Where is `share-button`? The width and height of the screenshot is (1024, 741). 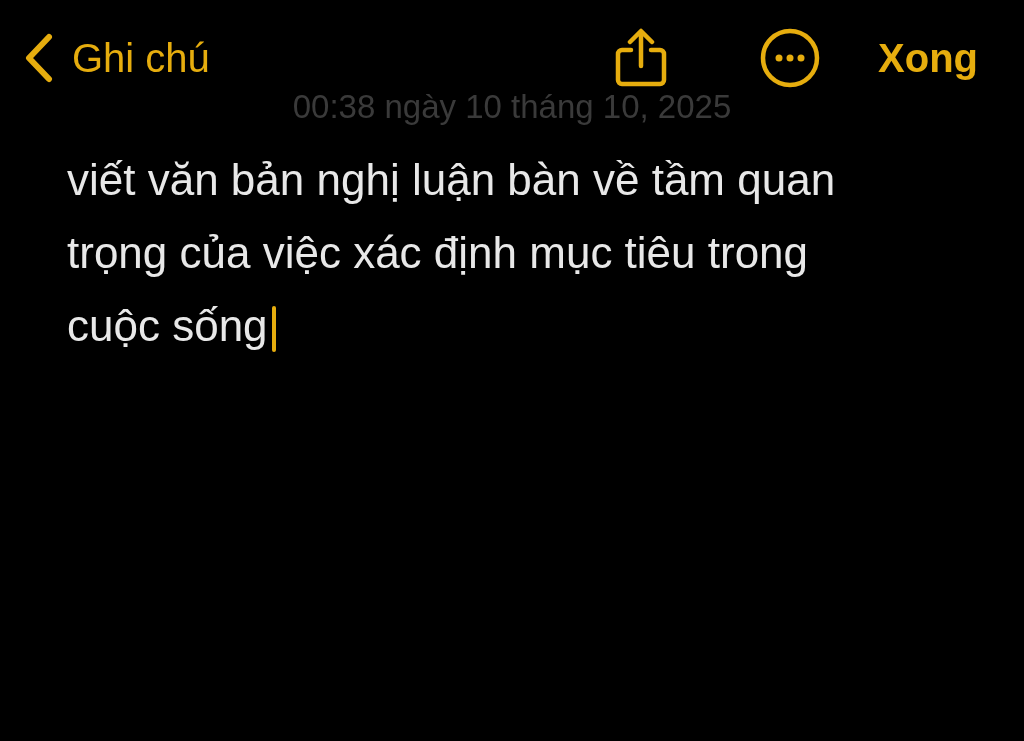
share-button is located at coordinates (641, 58).